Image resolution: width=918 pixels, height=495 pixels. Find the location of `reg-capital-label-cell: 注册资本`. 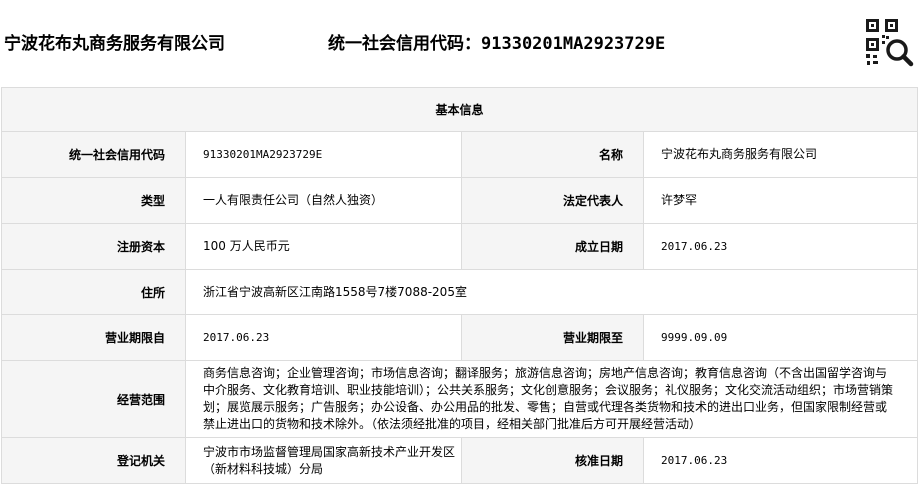

reg-capital-label-cell: 注册资本 is located at coordinates (93, 246).